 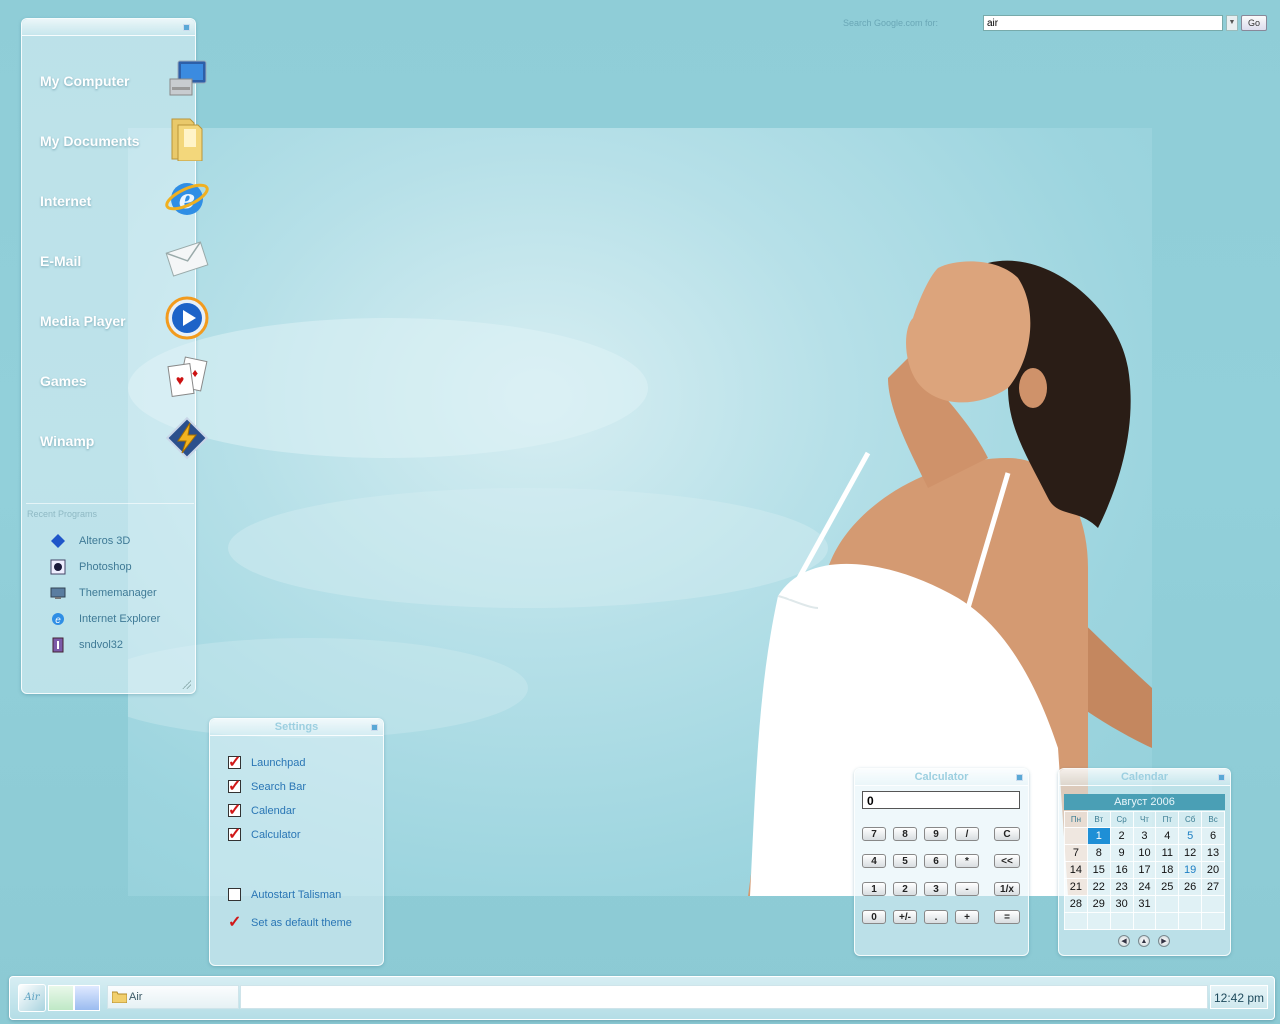 What do you see at coordinates (1213, 870) in the screenshot?
I see `calendar-day: 20` at bounding box center [1213, 870].